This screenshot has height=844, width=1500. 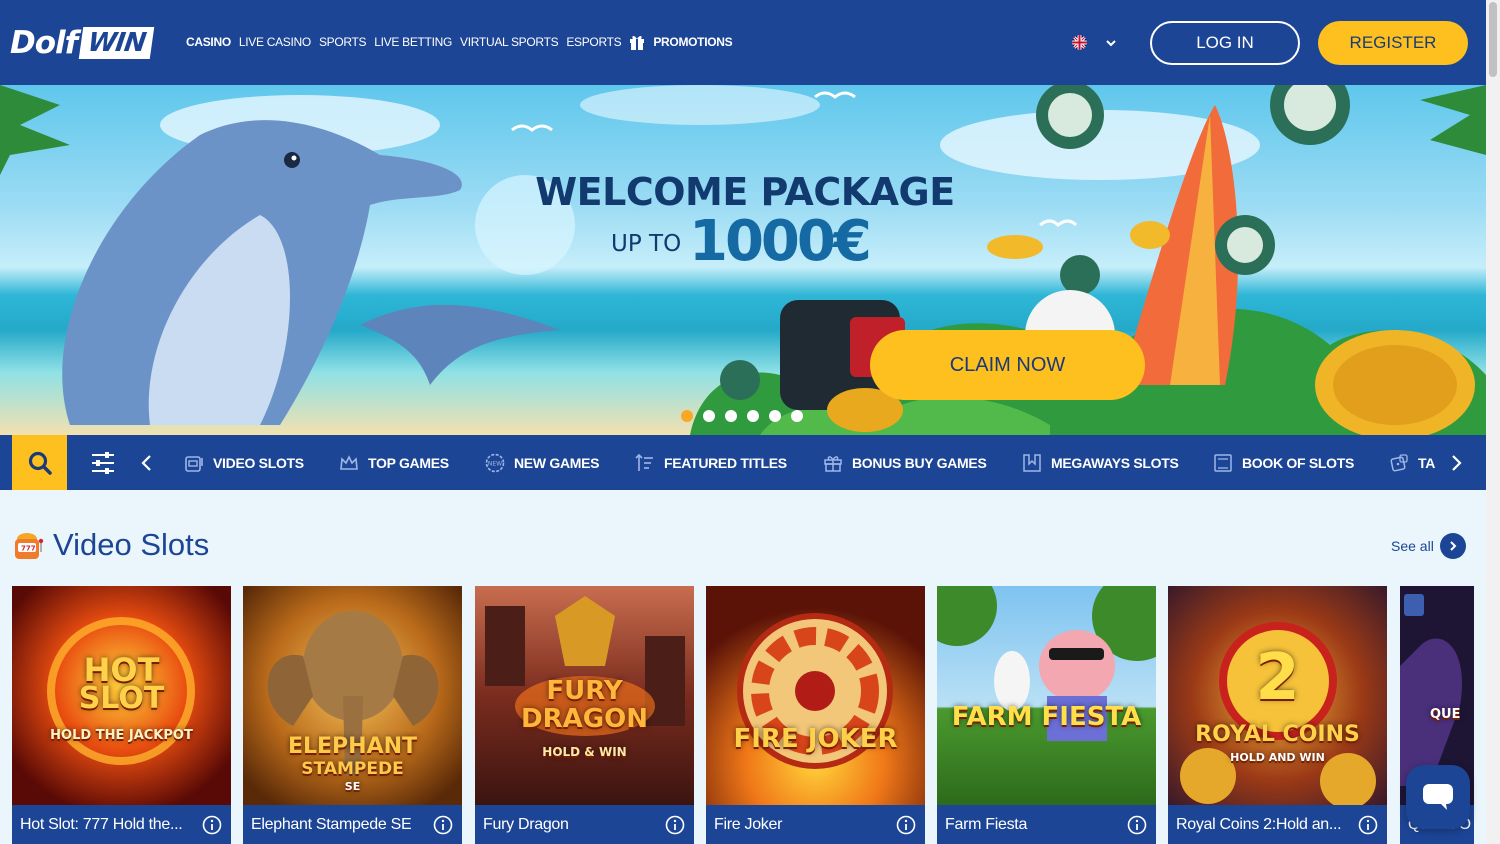 I want to click on category-new-games: NEW NEW GAMES, so click(x=542, y=463).